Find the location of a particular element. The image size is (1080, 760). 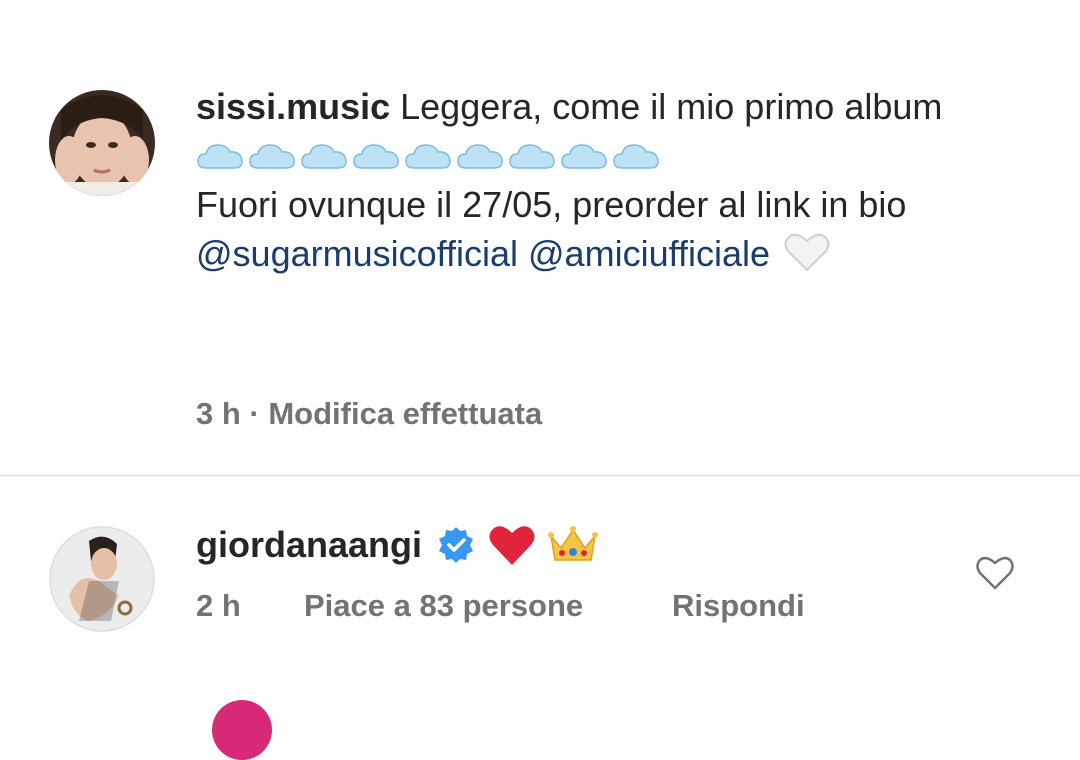

reply-button: Rispondi is located at coordinates (738, 606).